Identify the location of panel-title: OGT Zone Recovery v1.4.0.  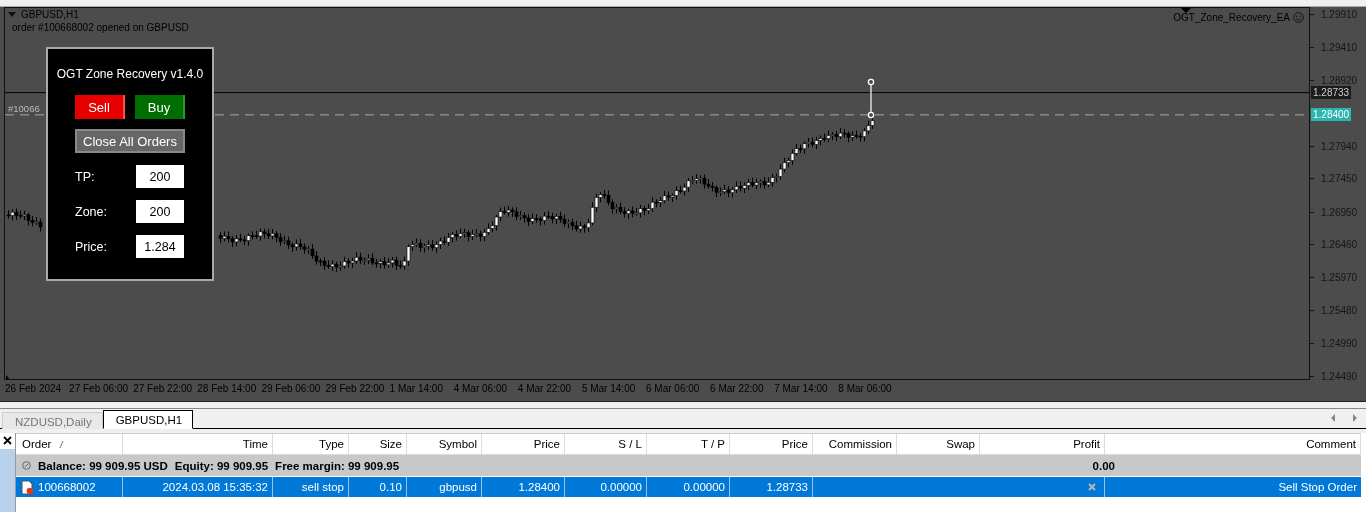
(130, 74).